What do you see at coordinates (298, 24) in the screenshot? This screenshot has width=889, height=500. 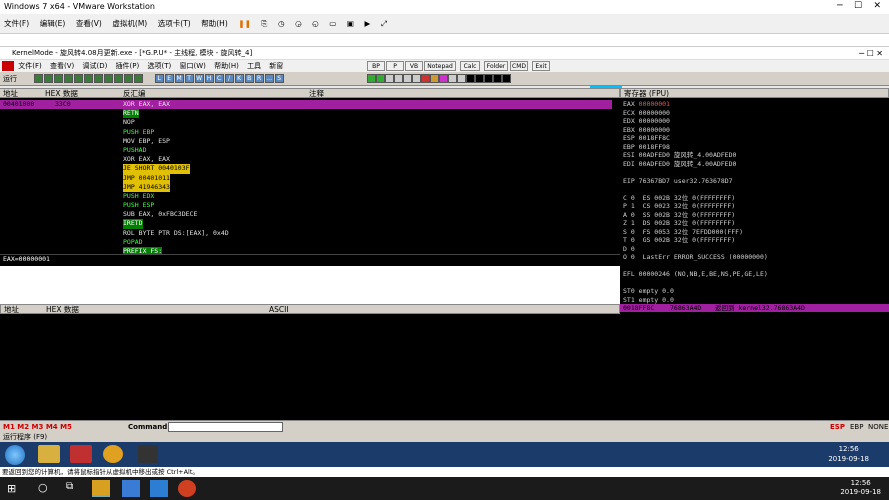 I see `revert-icon: ◶` at bounding box center [298, 24].